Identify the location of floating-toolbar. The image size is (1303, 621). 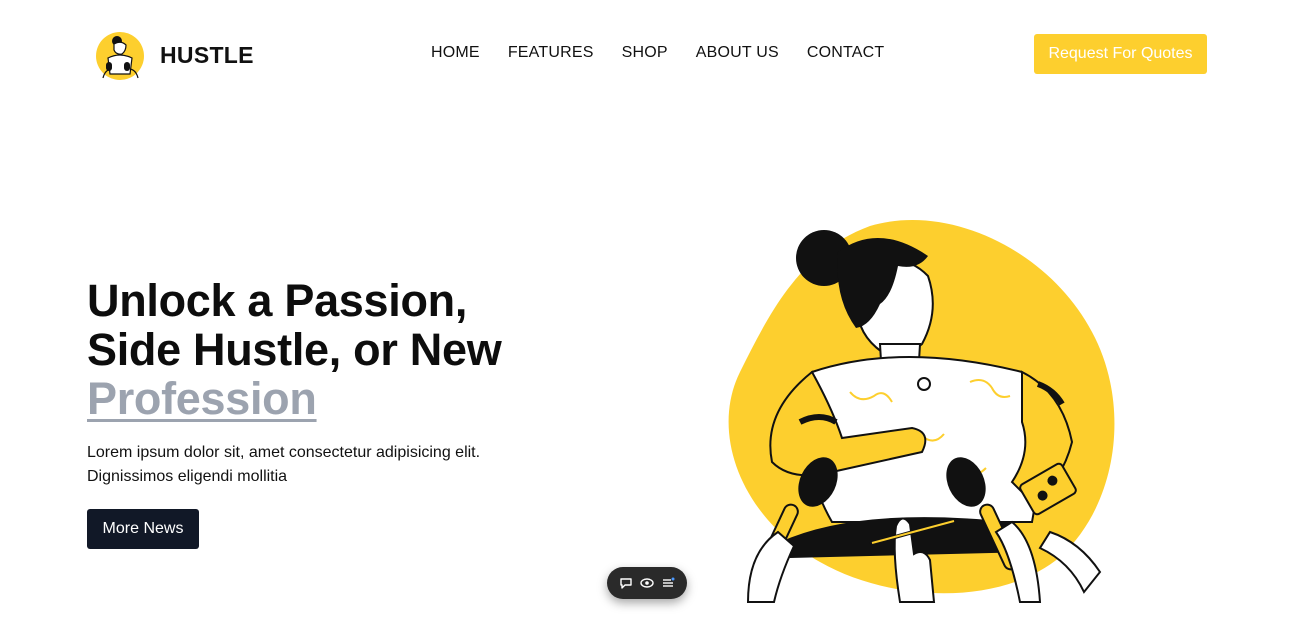
(647, 583).